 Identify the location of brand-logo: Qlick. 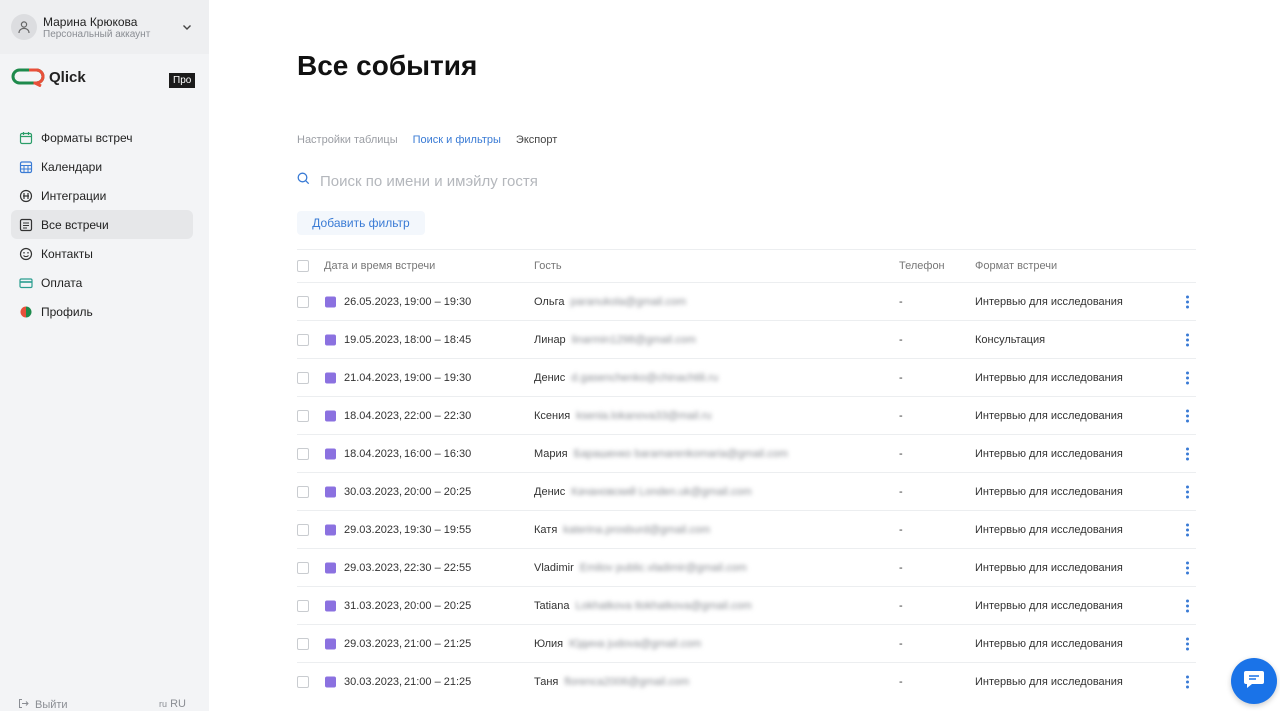
(48, 77).